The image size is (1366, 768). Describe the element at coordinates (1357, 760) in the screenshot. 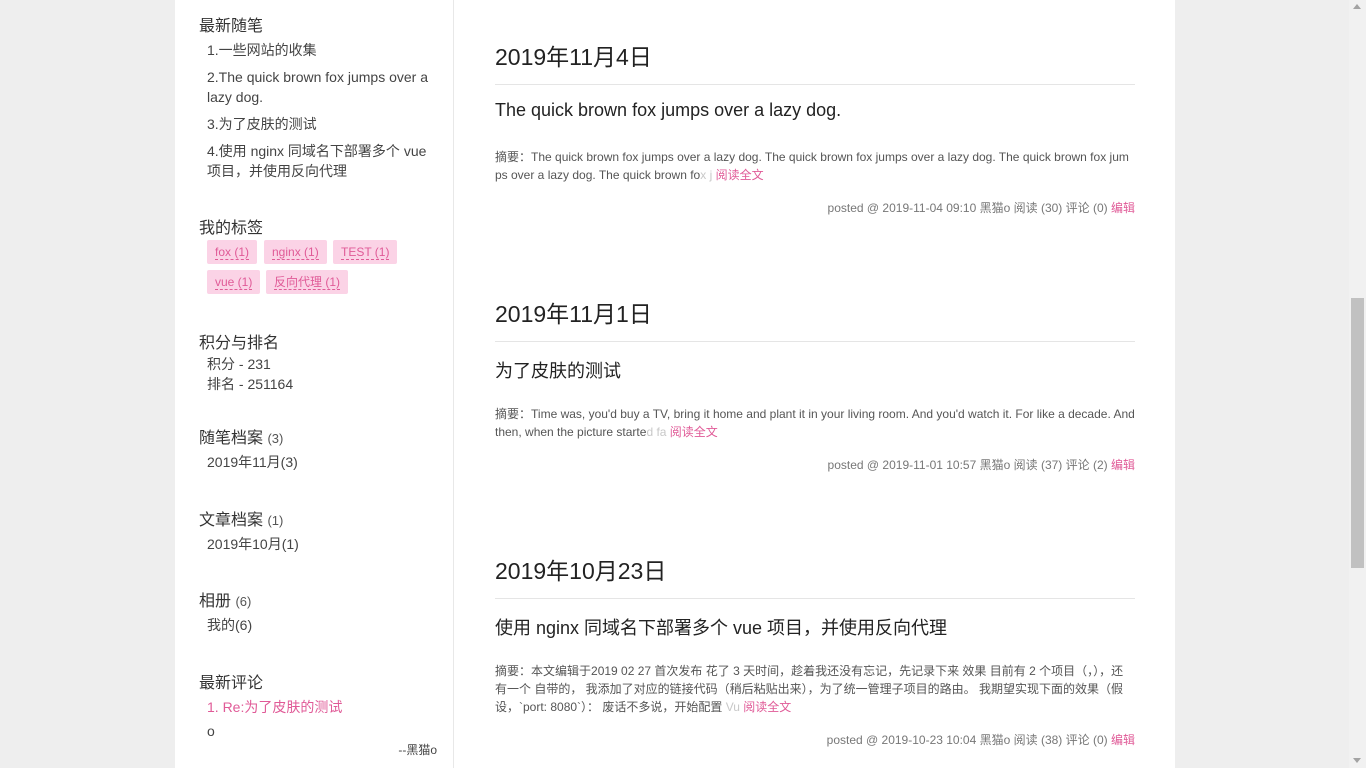

I see `scroll-down-arrow-icon` at that location.